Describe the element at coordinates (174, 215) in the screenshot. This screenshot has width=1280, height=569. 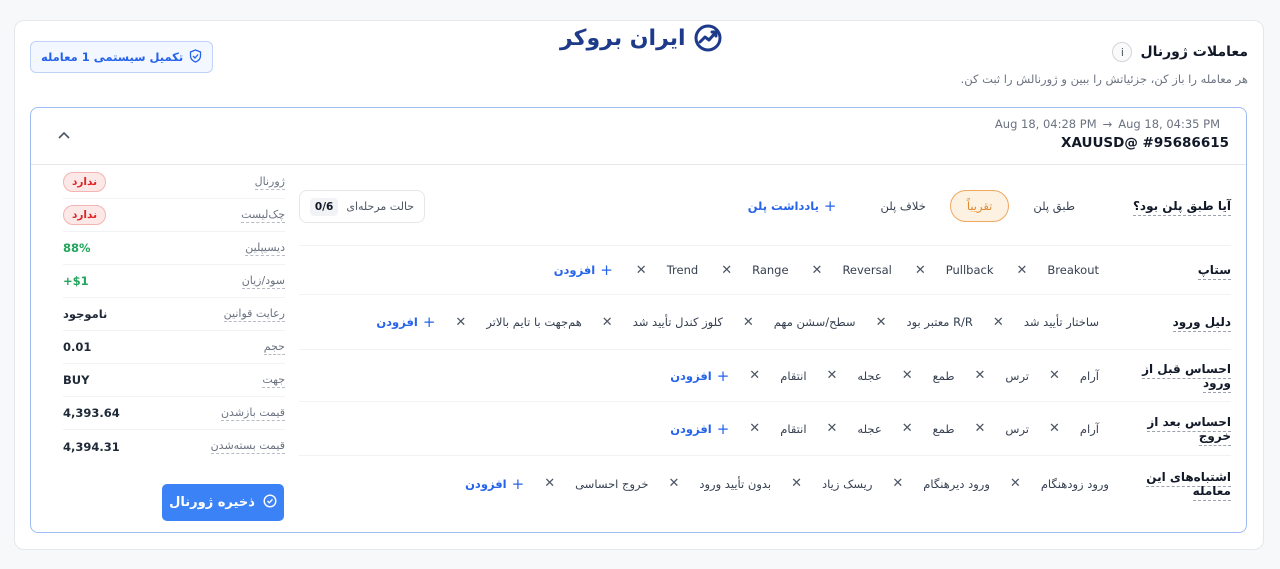
I see `summary-row-checklist: چک‌لیست ندارد` at that location.